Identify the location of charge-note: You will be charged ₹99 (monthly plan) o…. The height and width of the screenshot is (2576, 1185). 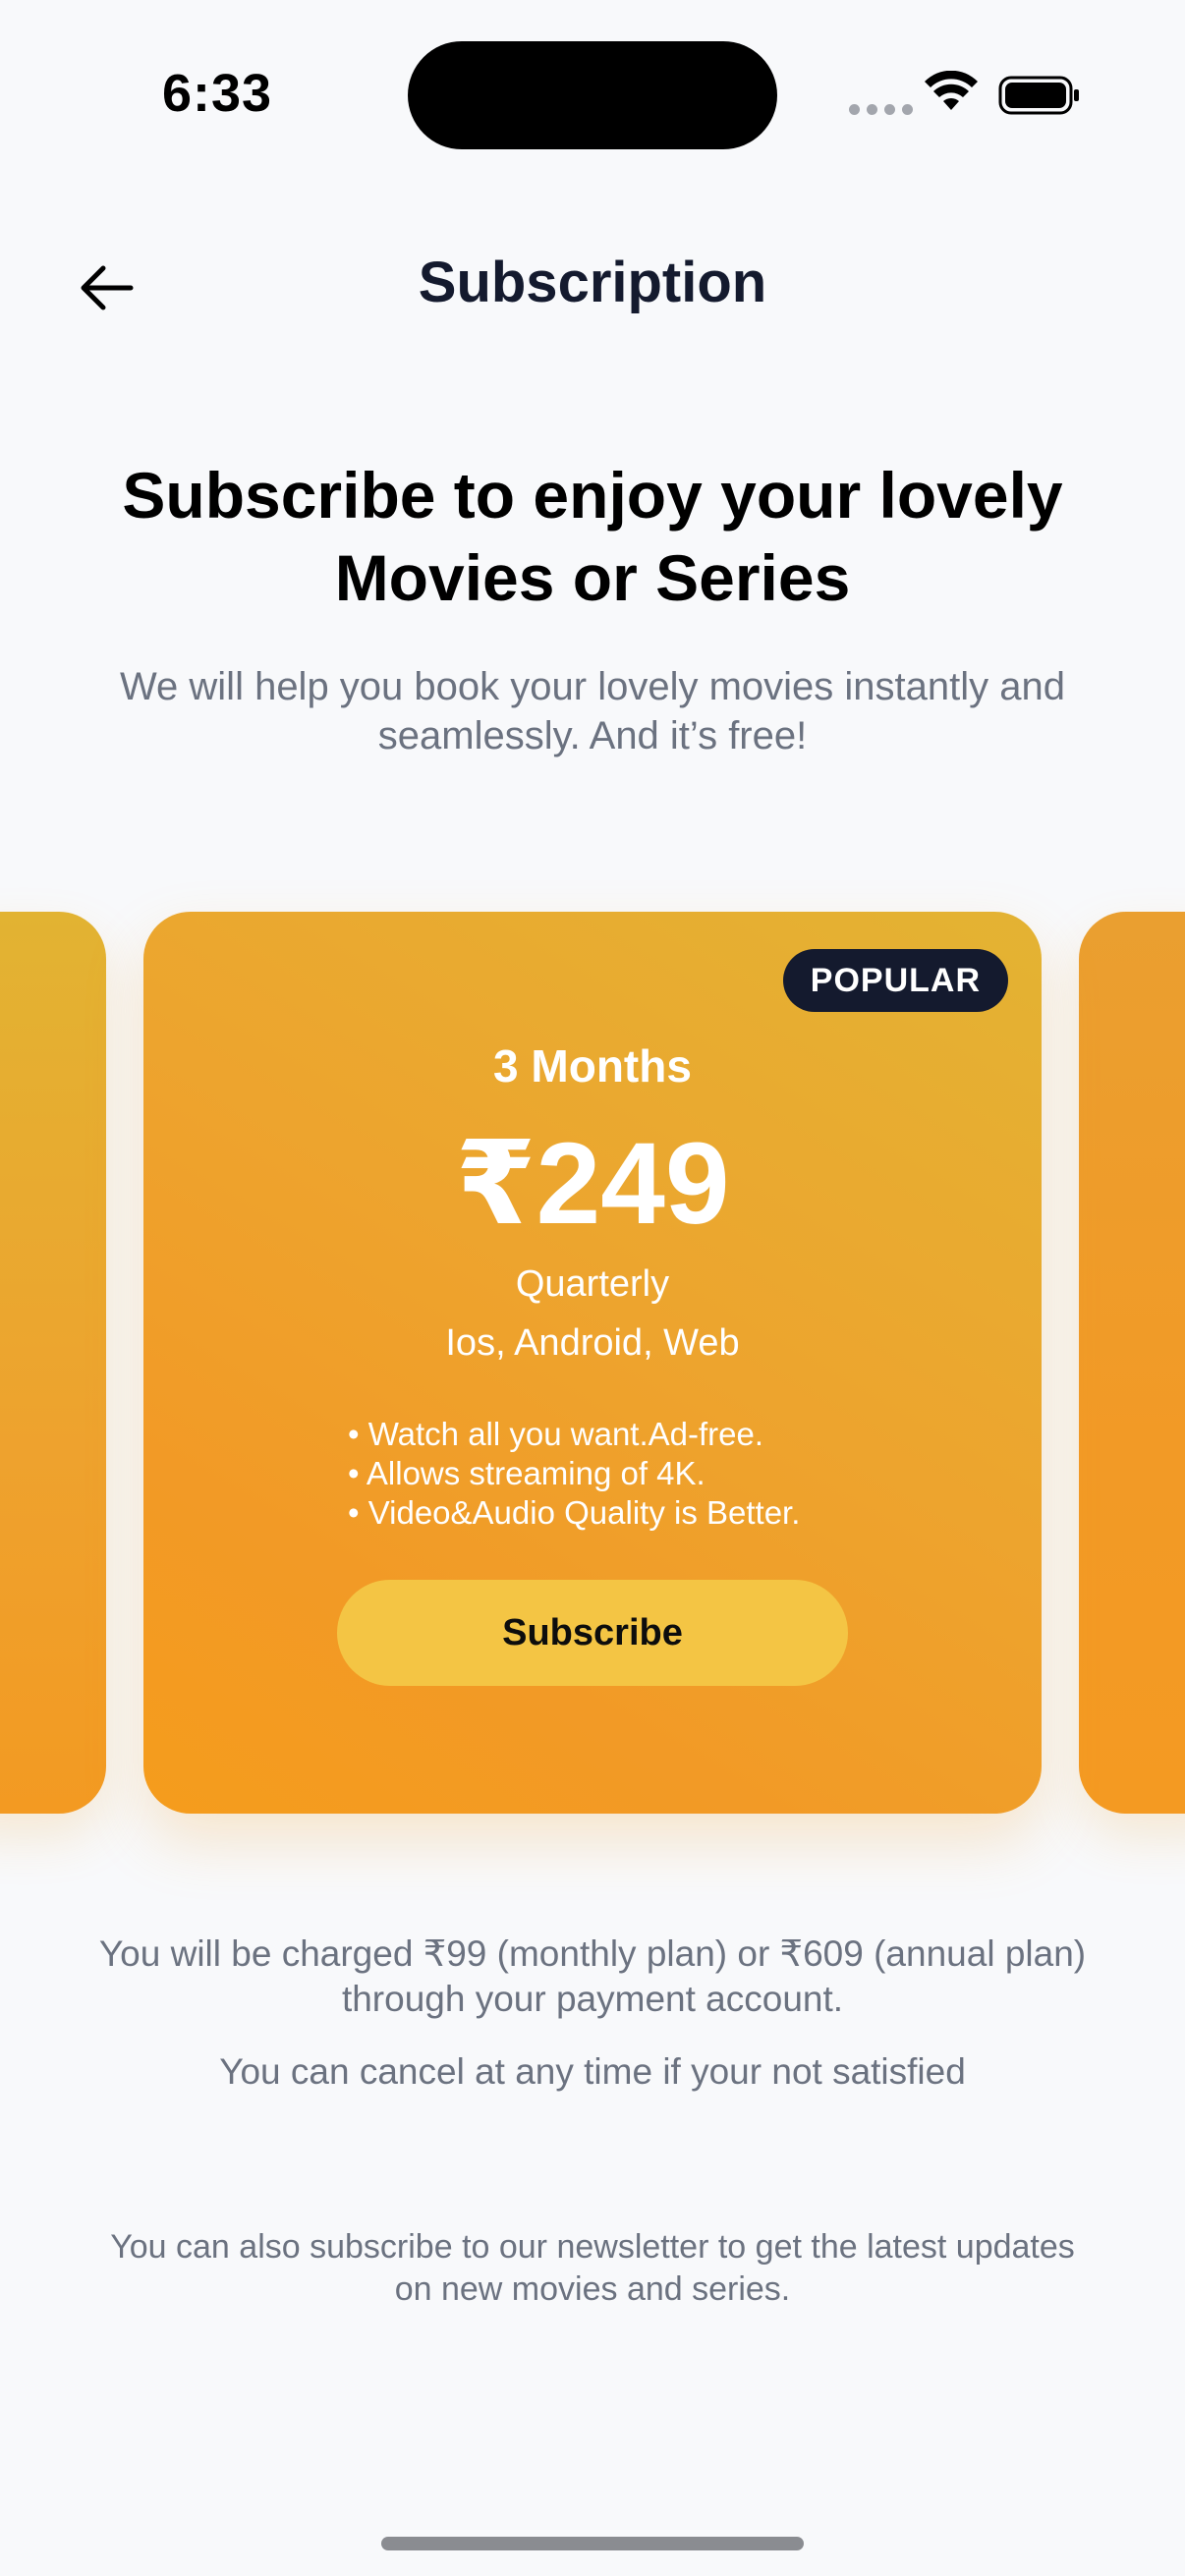
(592, 1976).